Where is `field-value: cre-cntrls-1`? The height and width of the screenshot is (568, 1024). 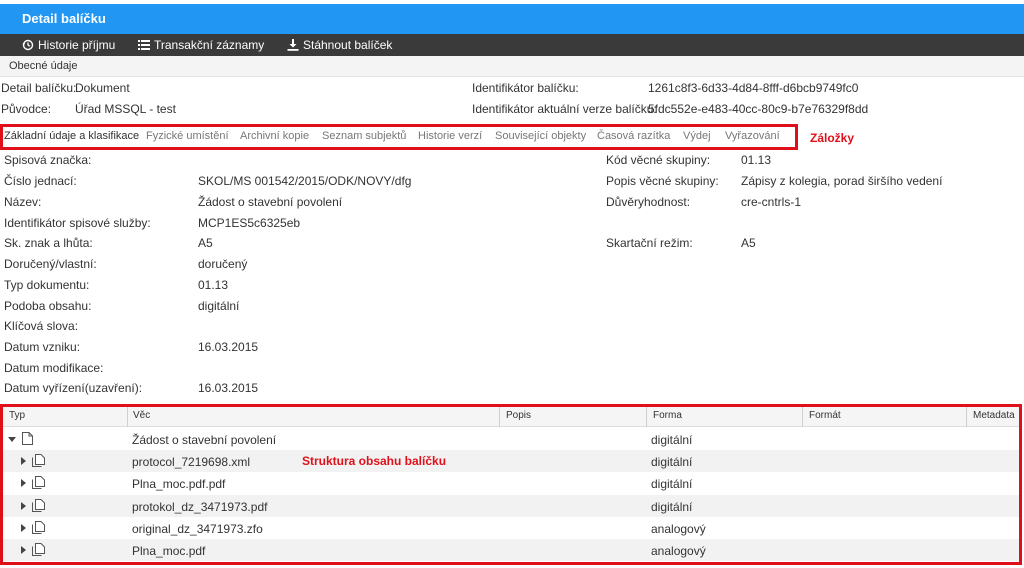 field-value: cre-cntrls-1 is located at coordinates (771, 202).